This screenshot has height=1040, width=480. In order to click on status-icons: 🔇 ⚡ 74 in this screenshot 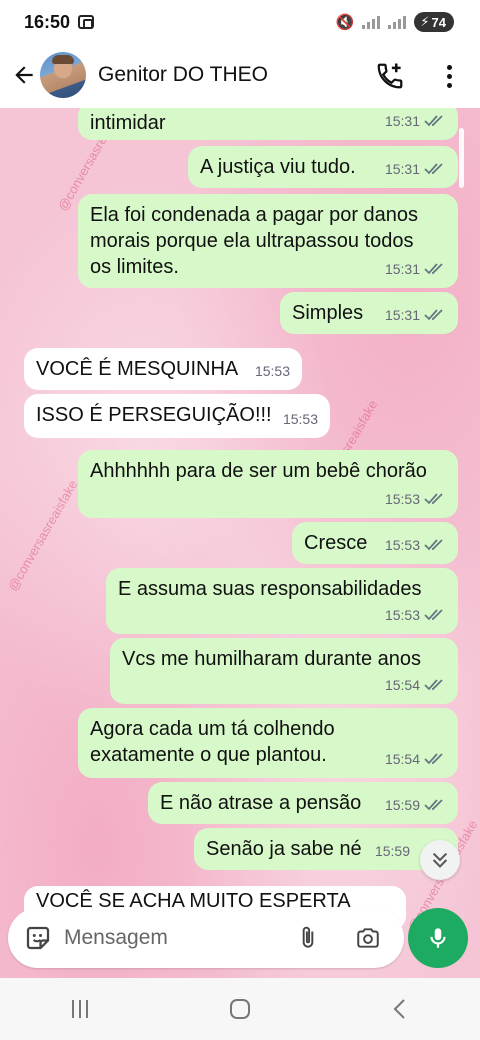, I will do `click(395, 22)`.